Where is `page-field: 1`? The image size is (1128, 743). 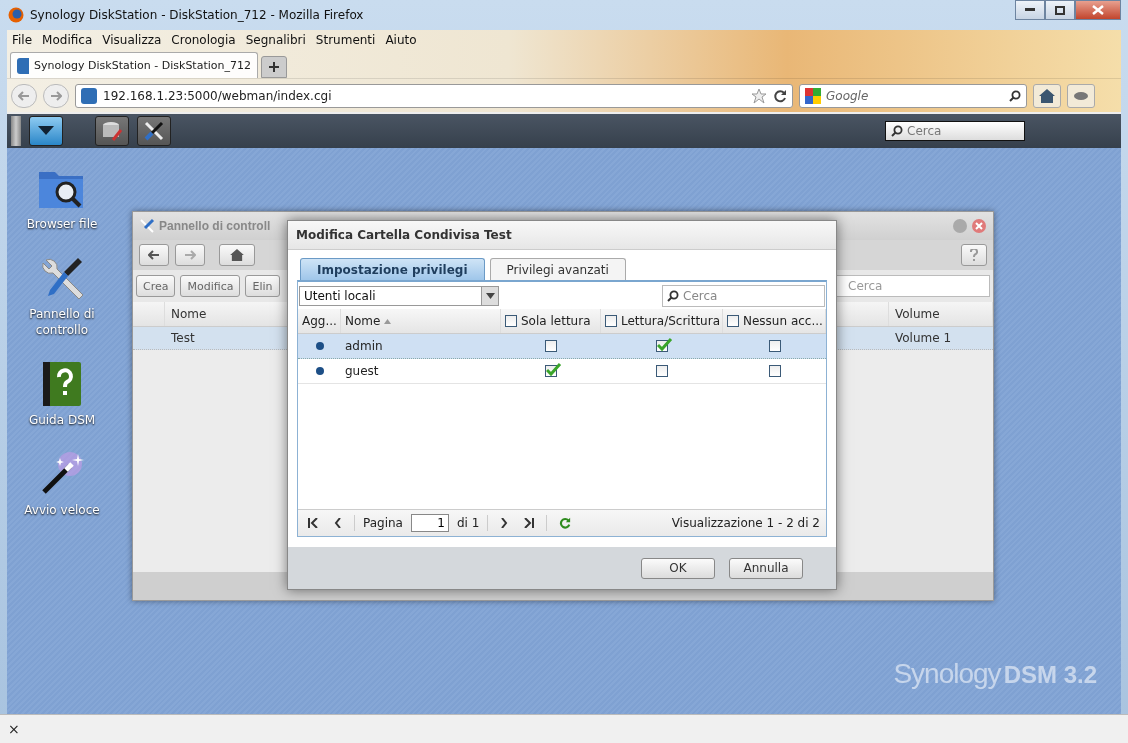
page-field: 1 is located at coordinates (429, 523).